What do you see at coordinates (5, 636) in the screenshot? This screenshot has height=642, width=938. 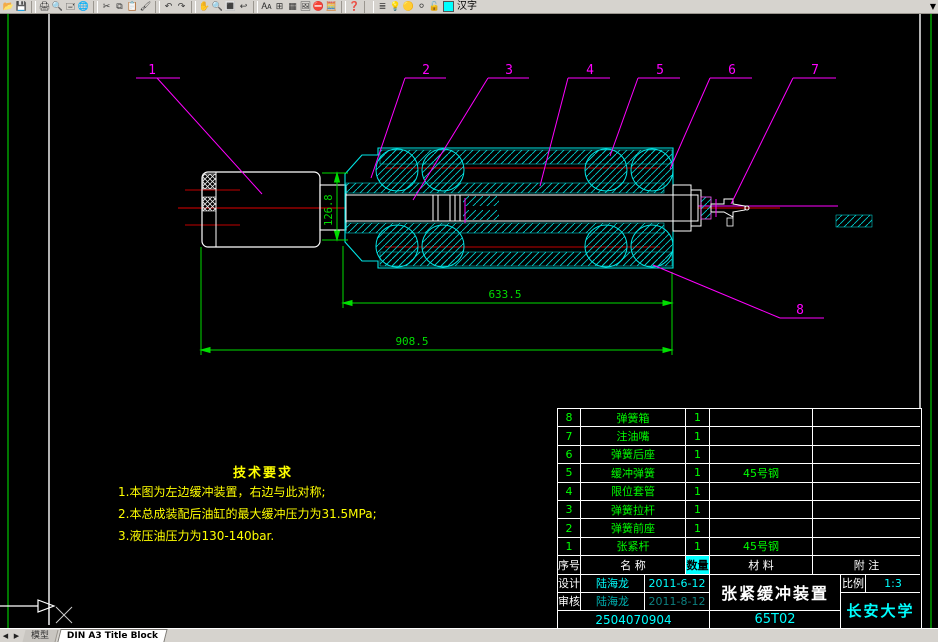 I see `tab-nav-prev: ◀` at bounding box center [5, 636].